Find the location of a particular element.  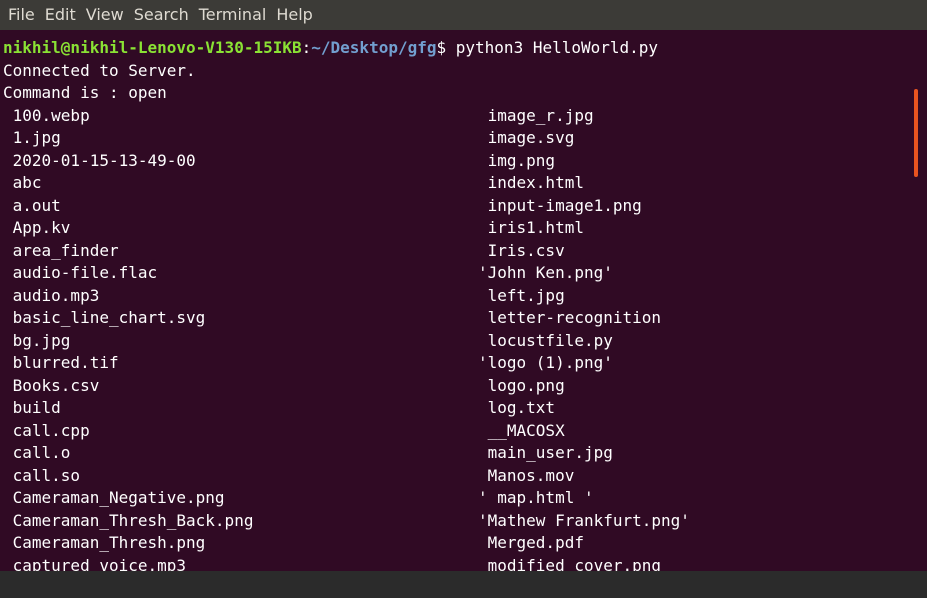

file-entry: Cameraman_Thresh.png is located at coordinates (104, 542).